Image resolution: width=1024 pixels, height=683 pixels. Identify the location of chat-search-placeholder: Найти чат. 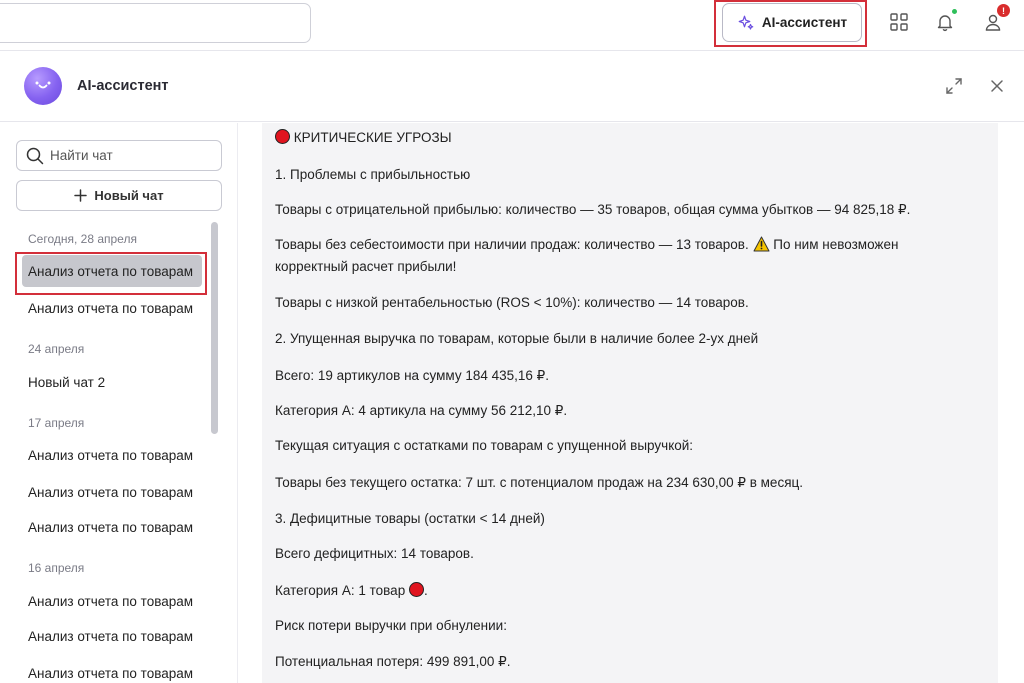
(81, 155).